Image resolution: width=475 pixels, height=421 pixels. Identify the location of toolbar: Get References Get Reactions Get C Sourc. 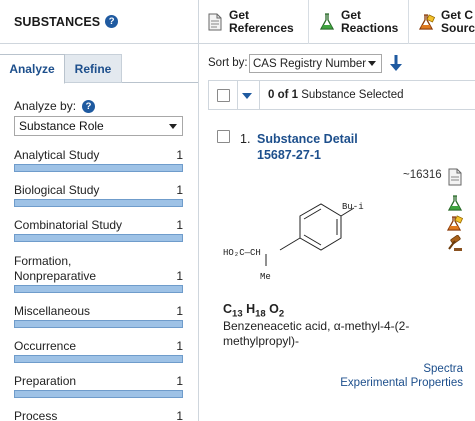
(337, 22).